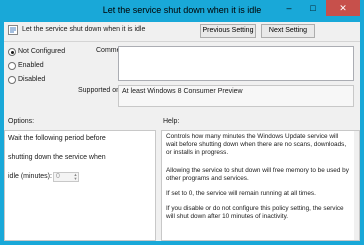 Image resolution: width=364 pixels, height=245 pixels. What do you see at coordinates (12, 66) in the screenshot?
I see `enabled-radio` at bounding box center [12, 66].